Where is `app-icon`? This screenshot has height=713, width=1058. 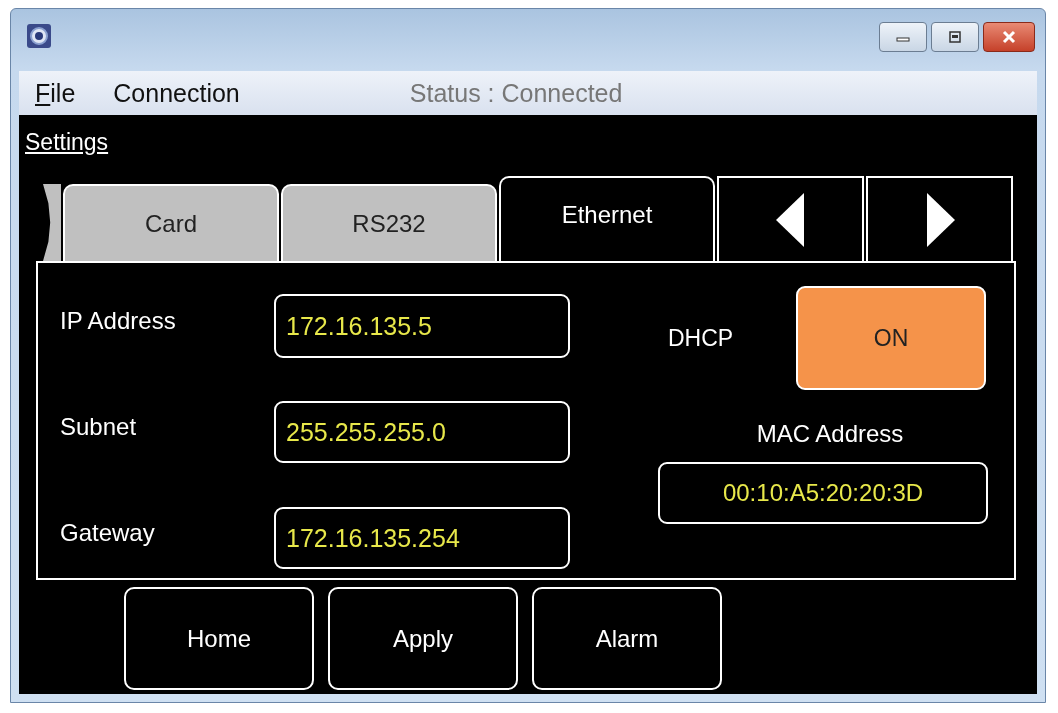 app-icon is located at coordinates (39, 36).